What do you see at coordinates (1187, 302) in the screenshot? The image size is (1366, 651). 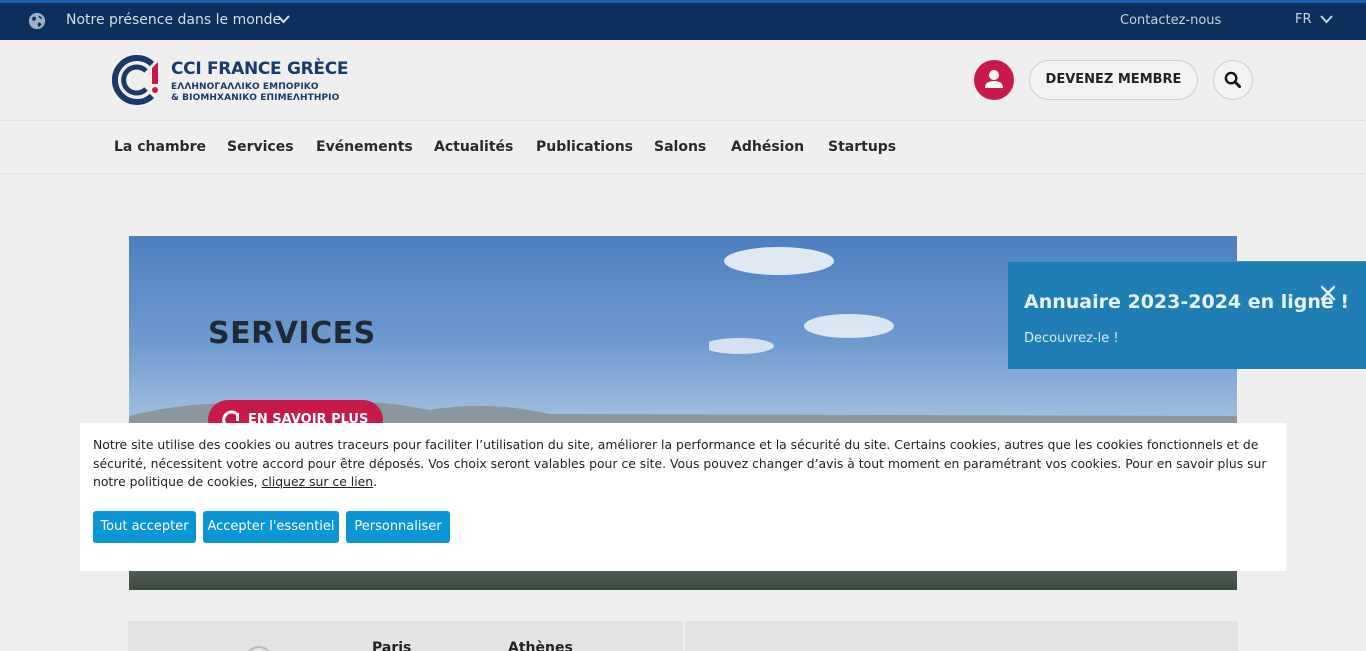 I see `popup-title: Annuaire 2023-2024 en ligne !` at bounding box center [1187, 302].